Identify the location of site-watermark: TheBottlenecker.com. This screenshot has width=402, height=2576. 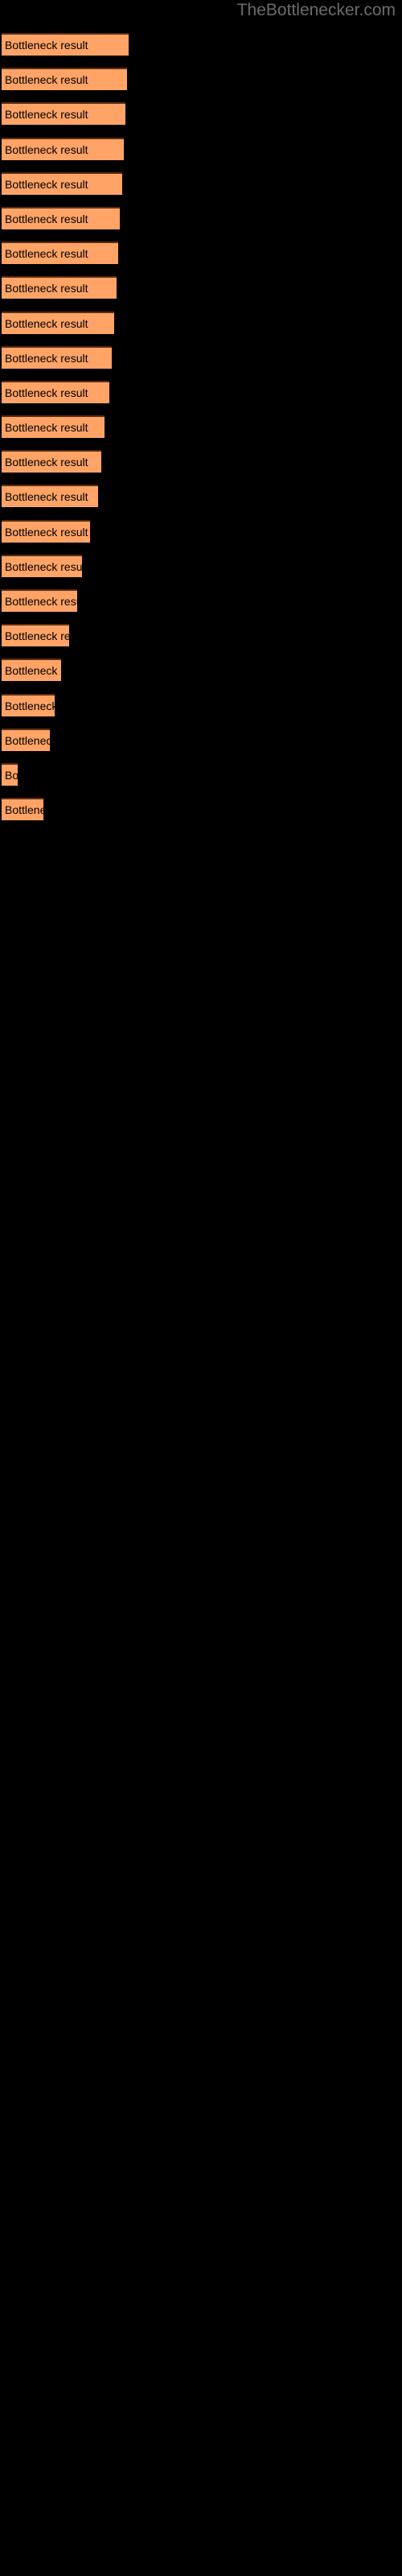
(316, 10).